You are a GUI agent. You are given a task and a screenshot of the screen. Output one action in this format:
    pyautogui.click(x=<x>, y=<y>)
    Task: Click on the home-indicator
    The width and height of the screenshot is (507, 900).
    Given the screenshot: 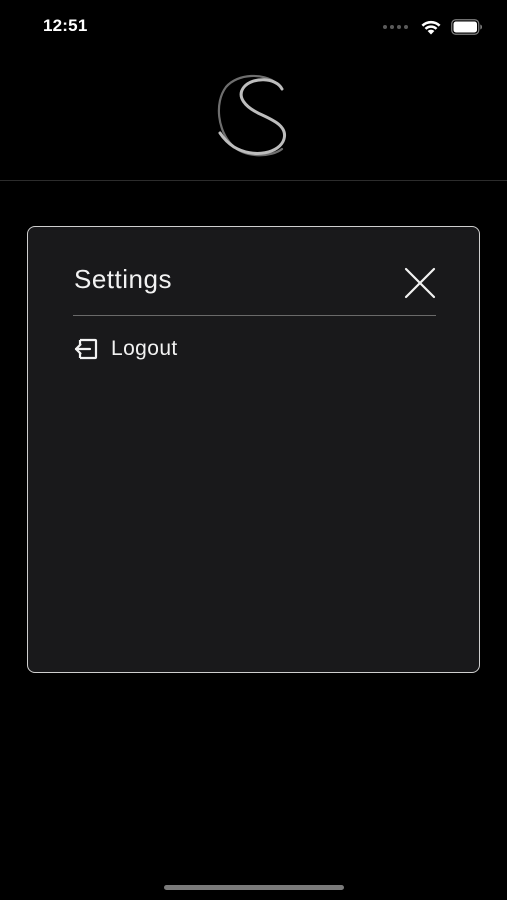 What is the action you would take?
    pyautogui.click(x=254, y=887)
    